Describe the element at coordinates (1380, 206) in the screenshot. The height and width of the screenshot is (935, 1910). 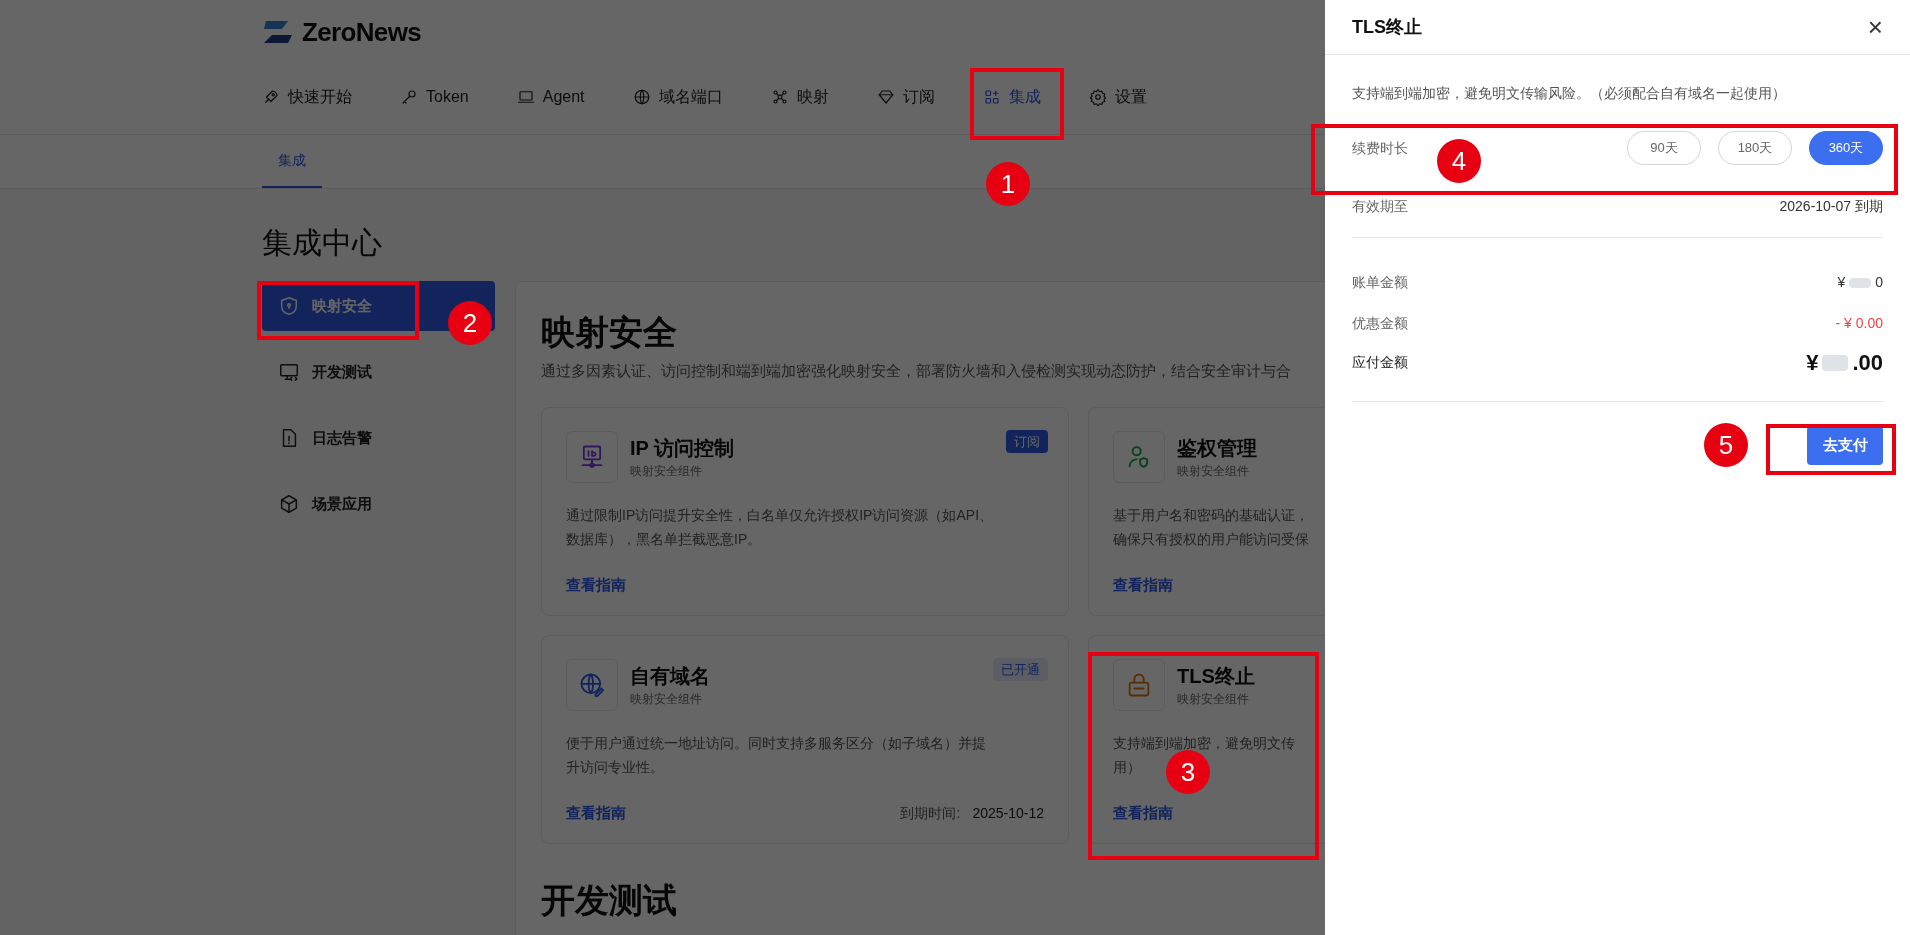
I see `field-label: 有效期至` at that location.